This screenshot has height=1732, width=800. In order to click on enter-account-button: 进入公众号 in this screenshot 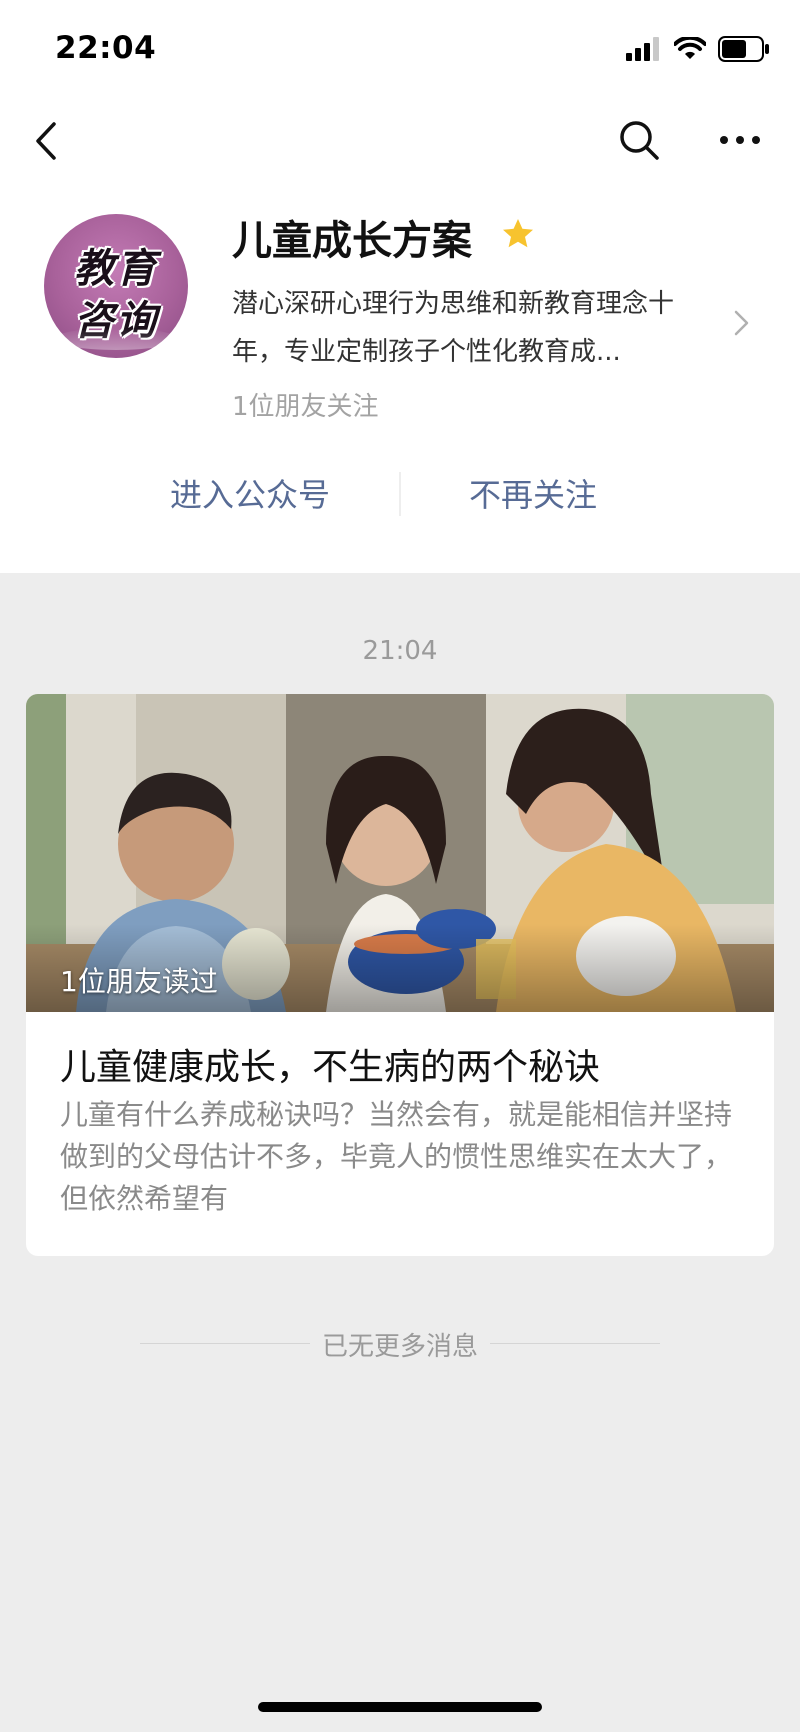, I will do `click(250, 495)`.